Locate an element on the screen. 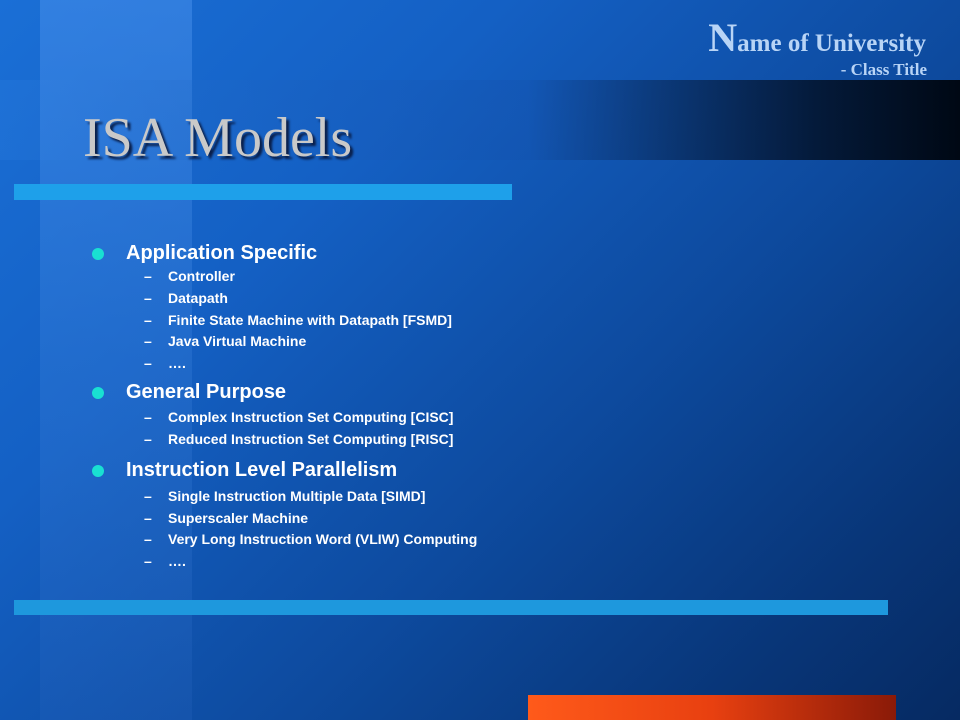  list-item-label: Reduced Instruction Set Computing [RISC] is located at coordinates (311, 439).